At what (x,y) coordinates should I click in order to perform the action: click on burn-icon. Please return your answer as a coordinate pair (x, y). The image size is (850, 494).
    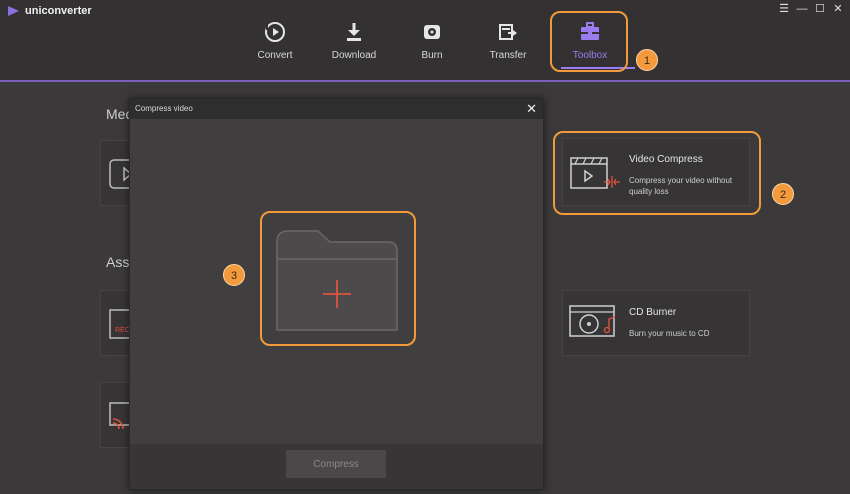
    Looking at the image, I should click on (432, 32).